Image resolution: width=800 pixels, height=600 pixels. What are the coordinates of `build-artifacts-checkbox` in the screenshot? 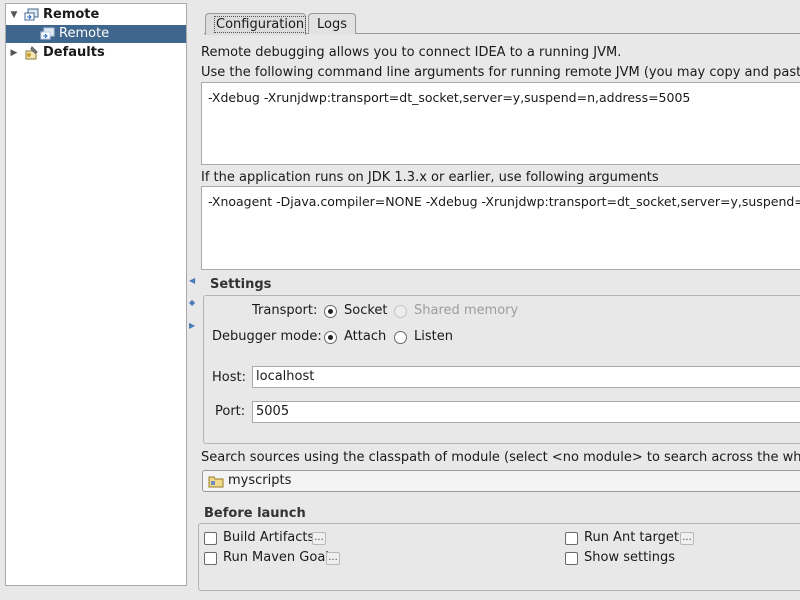 It's located at (210, 538).